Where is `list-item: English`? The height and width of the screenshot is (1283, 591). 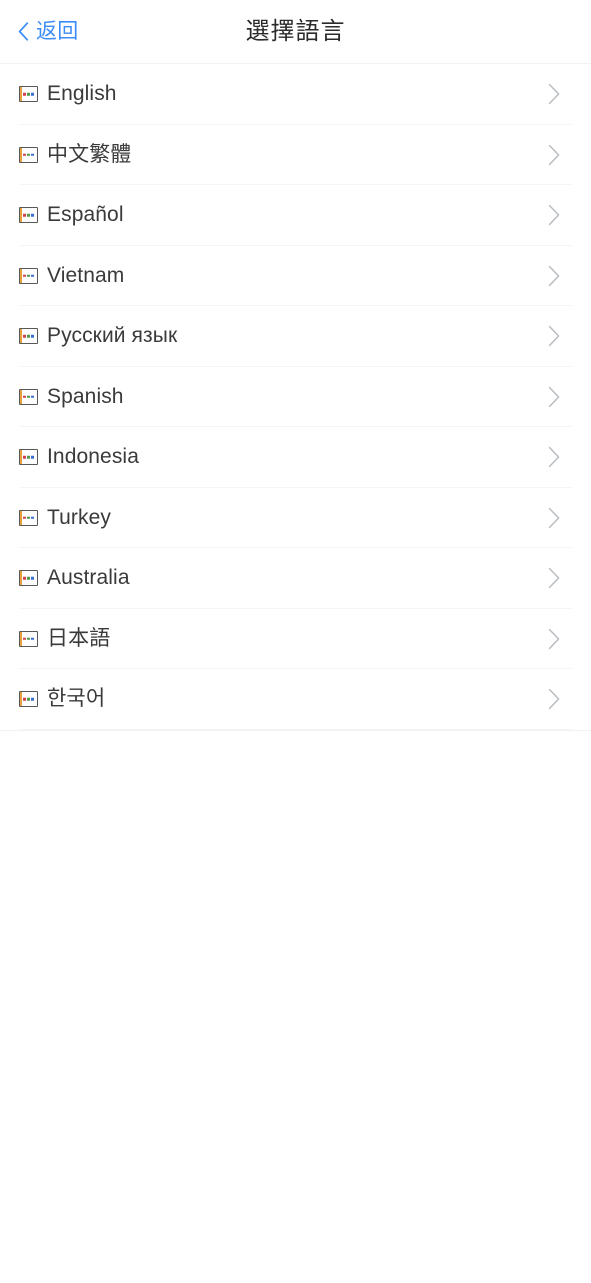
list-item: English is located at coordinates (295, 94).